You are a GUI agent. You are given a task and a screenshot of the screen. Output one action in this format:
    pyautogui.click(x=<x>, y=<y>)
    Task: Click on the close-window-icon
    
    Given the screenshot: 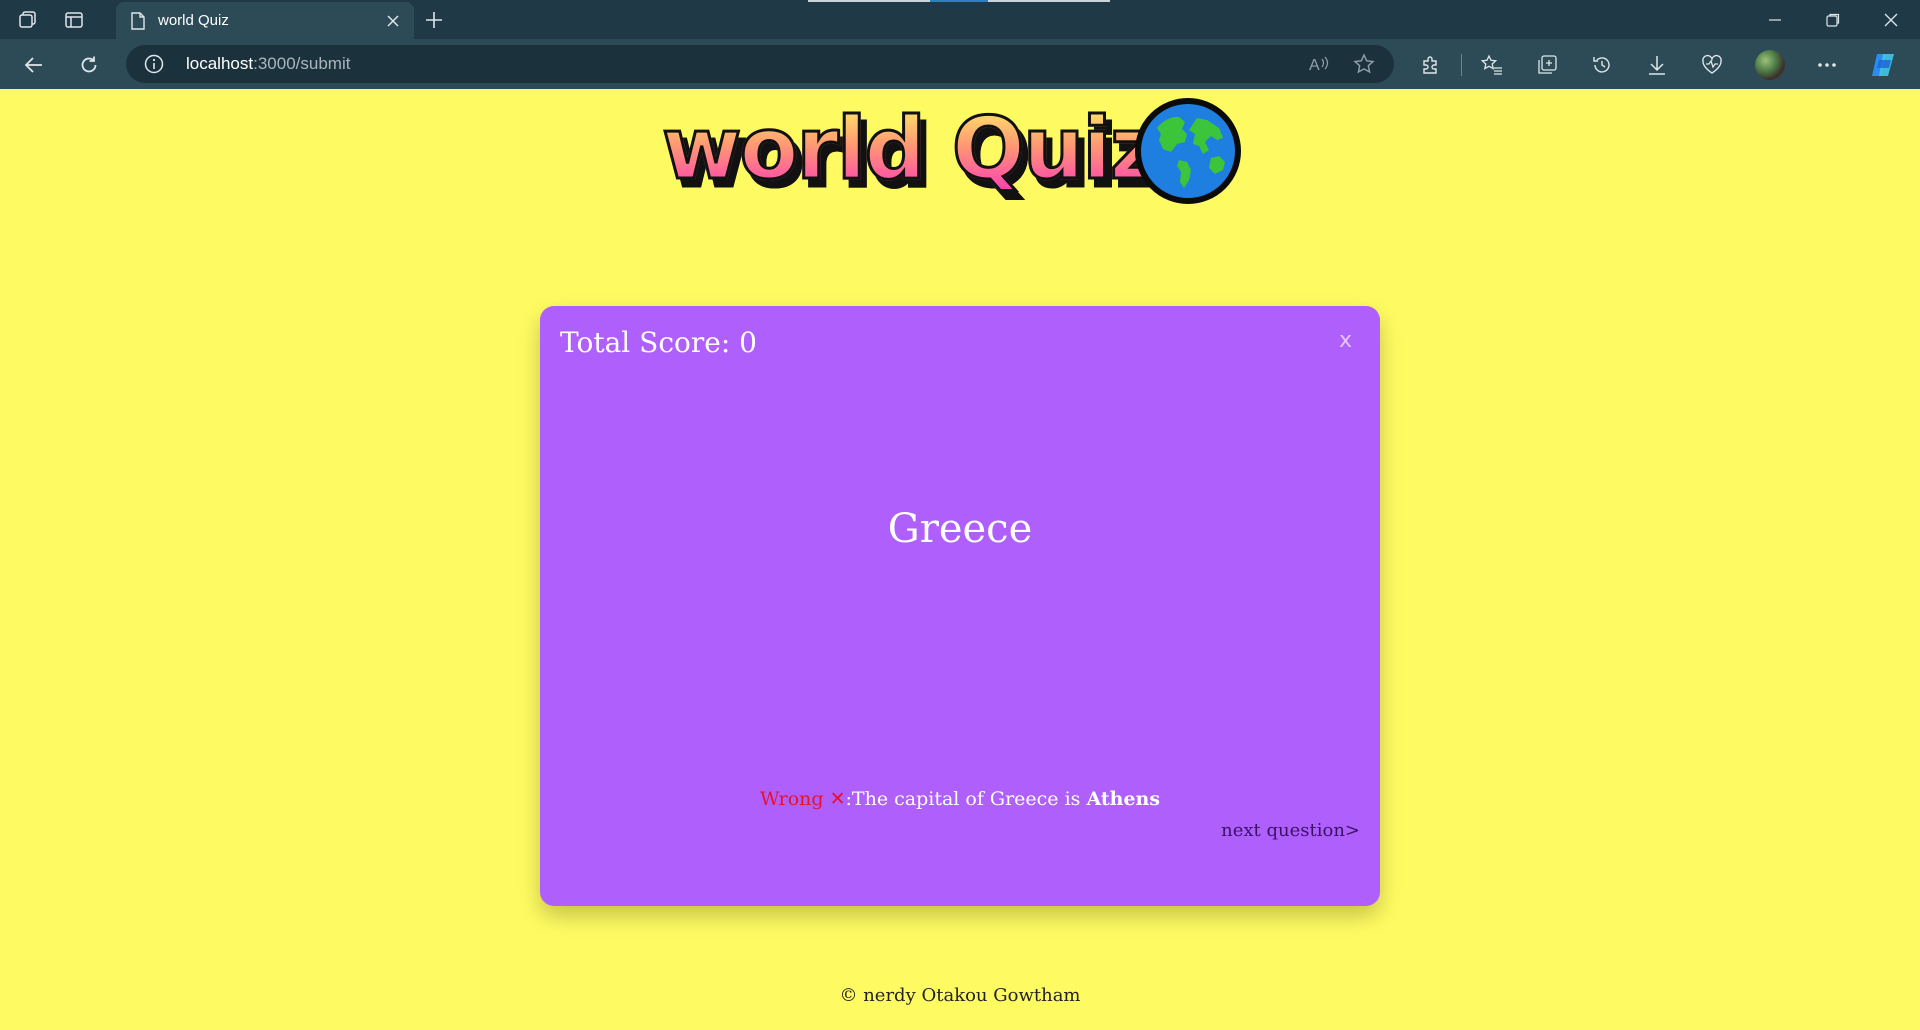 What is the action you would take?
    pyautogui.click(x=1891, y=19)
    